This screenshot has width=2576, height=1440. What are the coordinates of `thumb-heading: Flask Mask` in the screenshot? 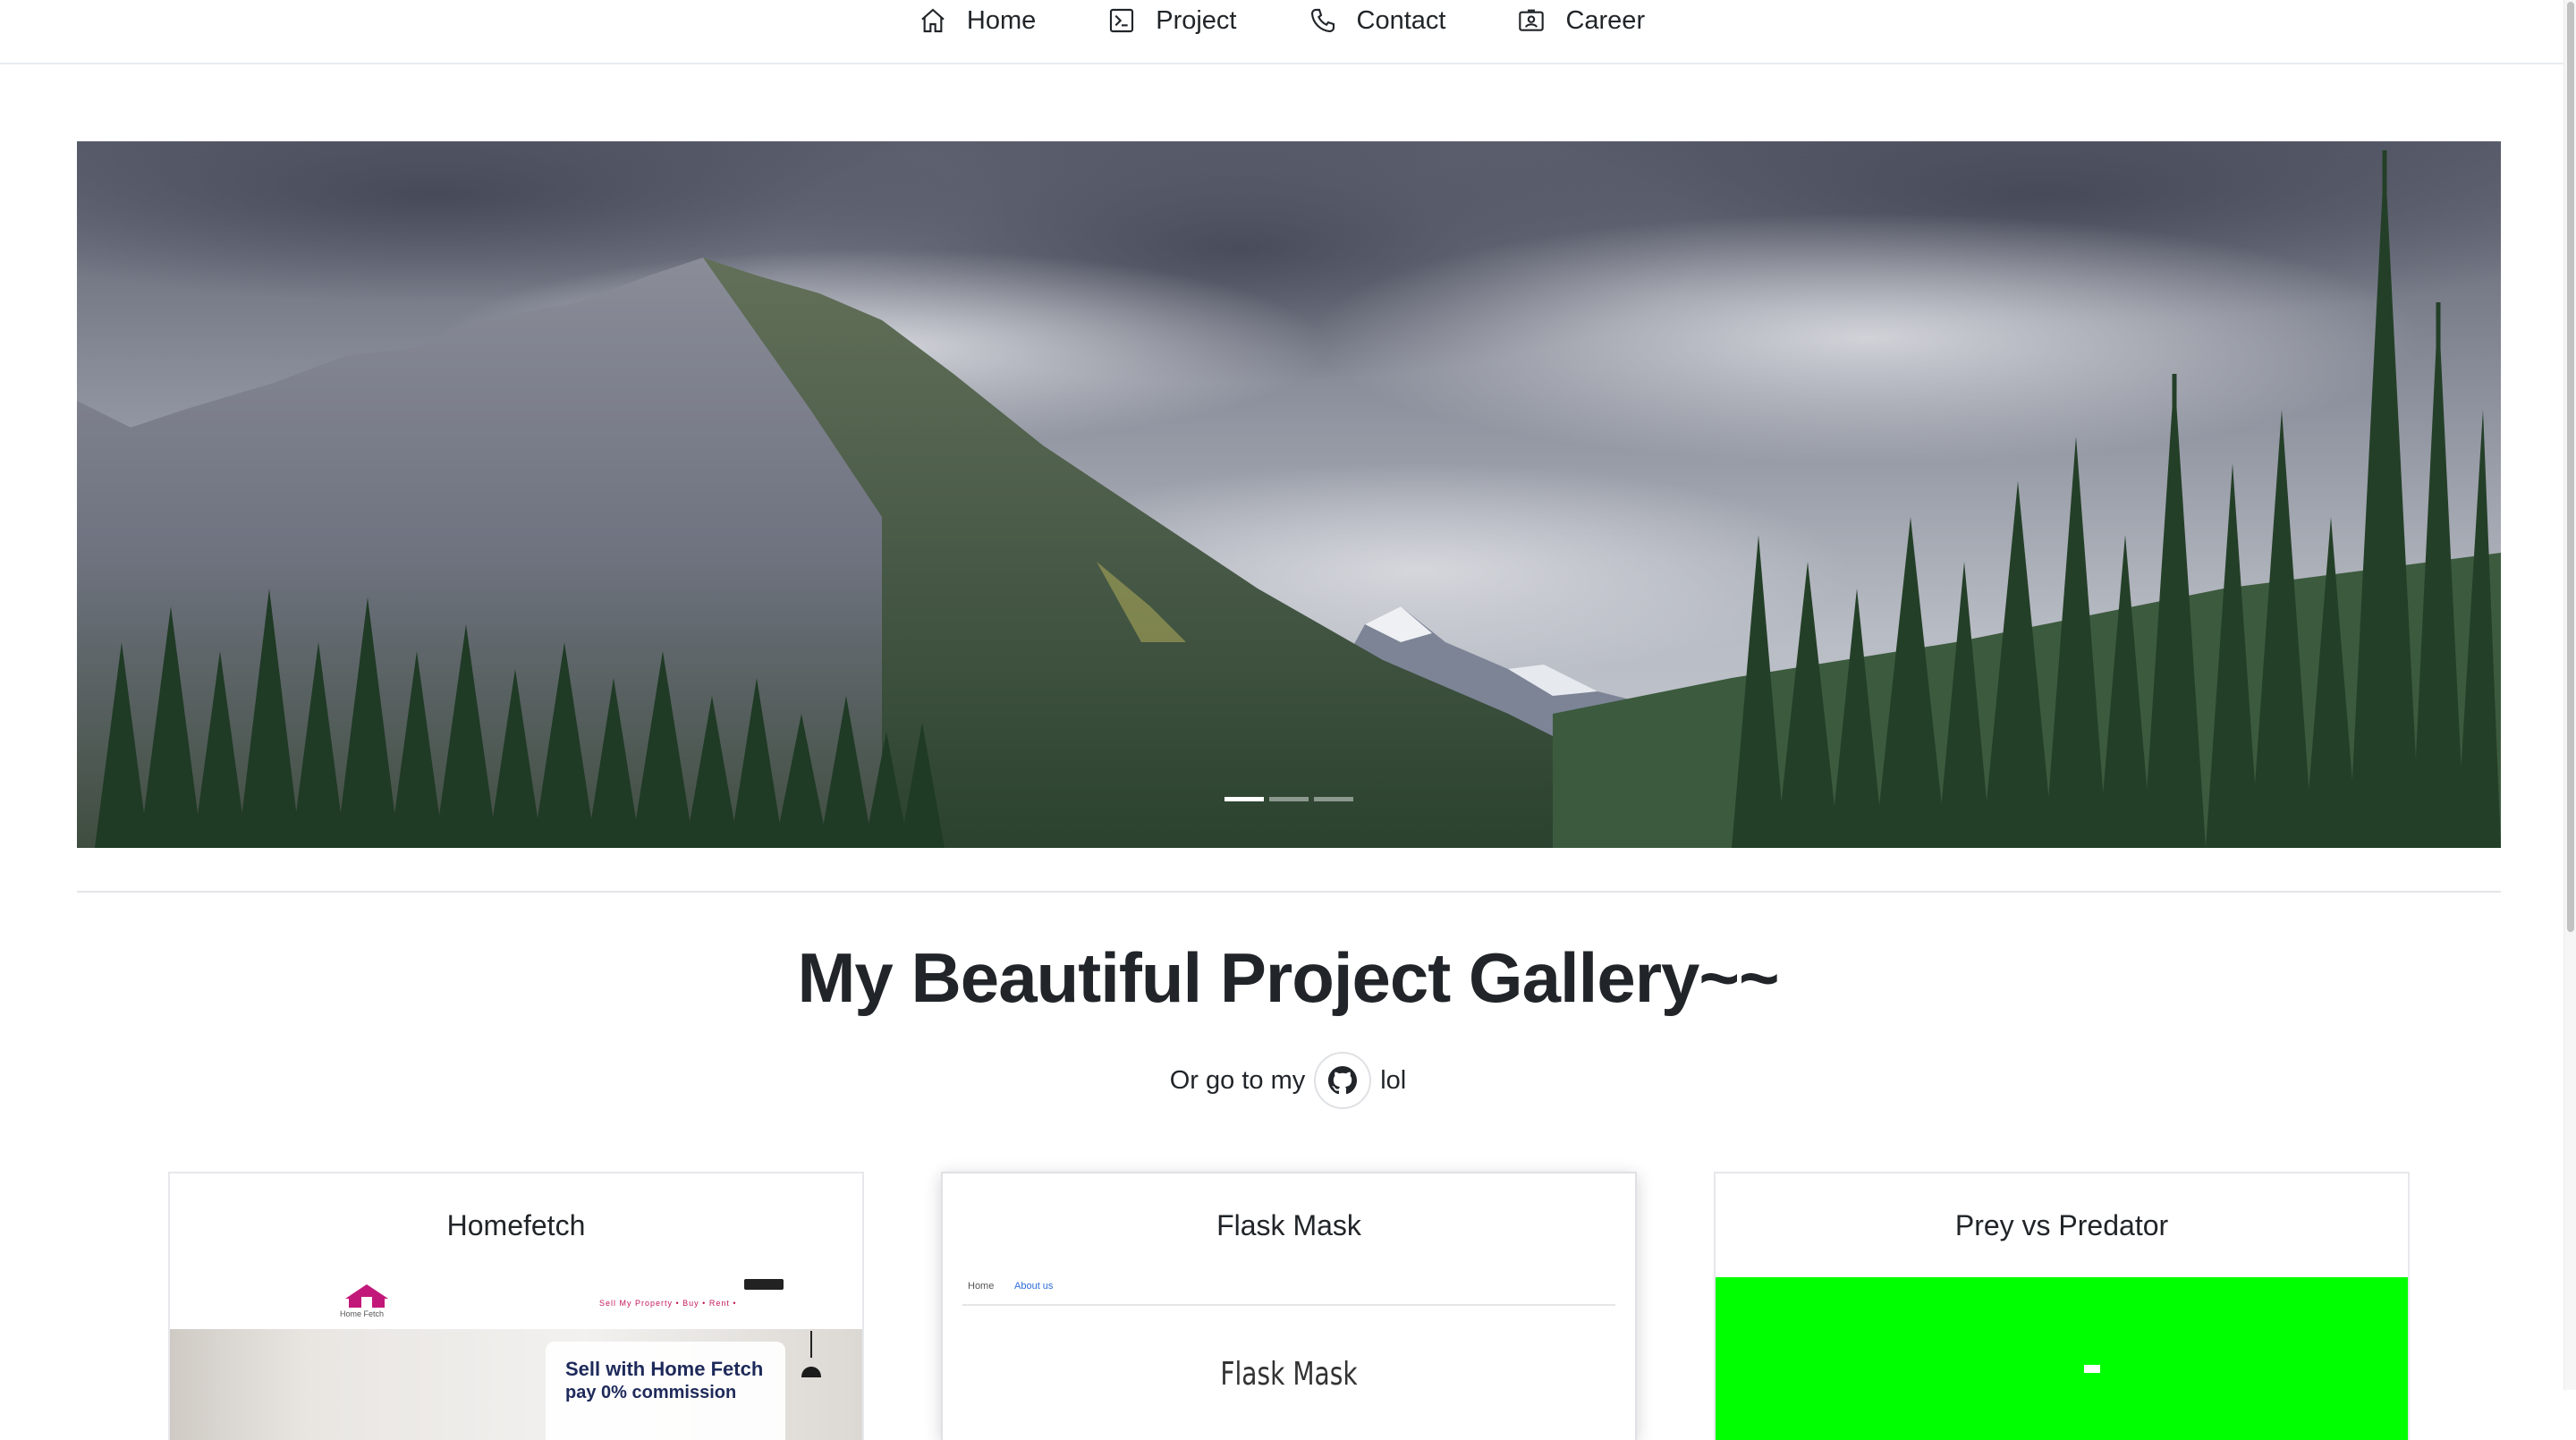 It's located at (1289, 1374).